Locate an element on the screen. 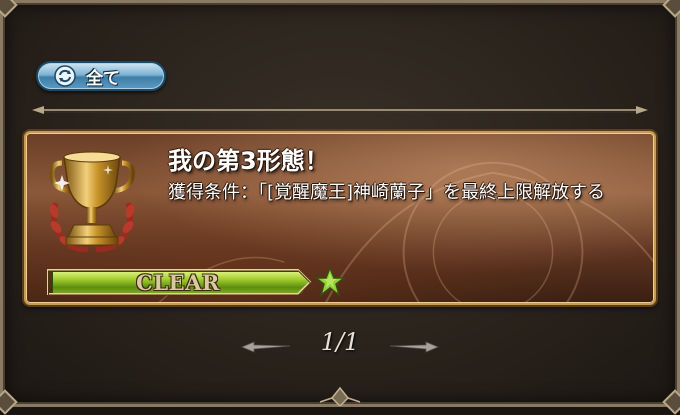  trophy-icon is located at coordinates (92, 201).